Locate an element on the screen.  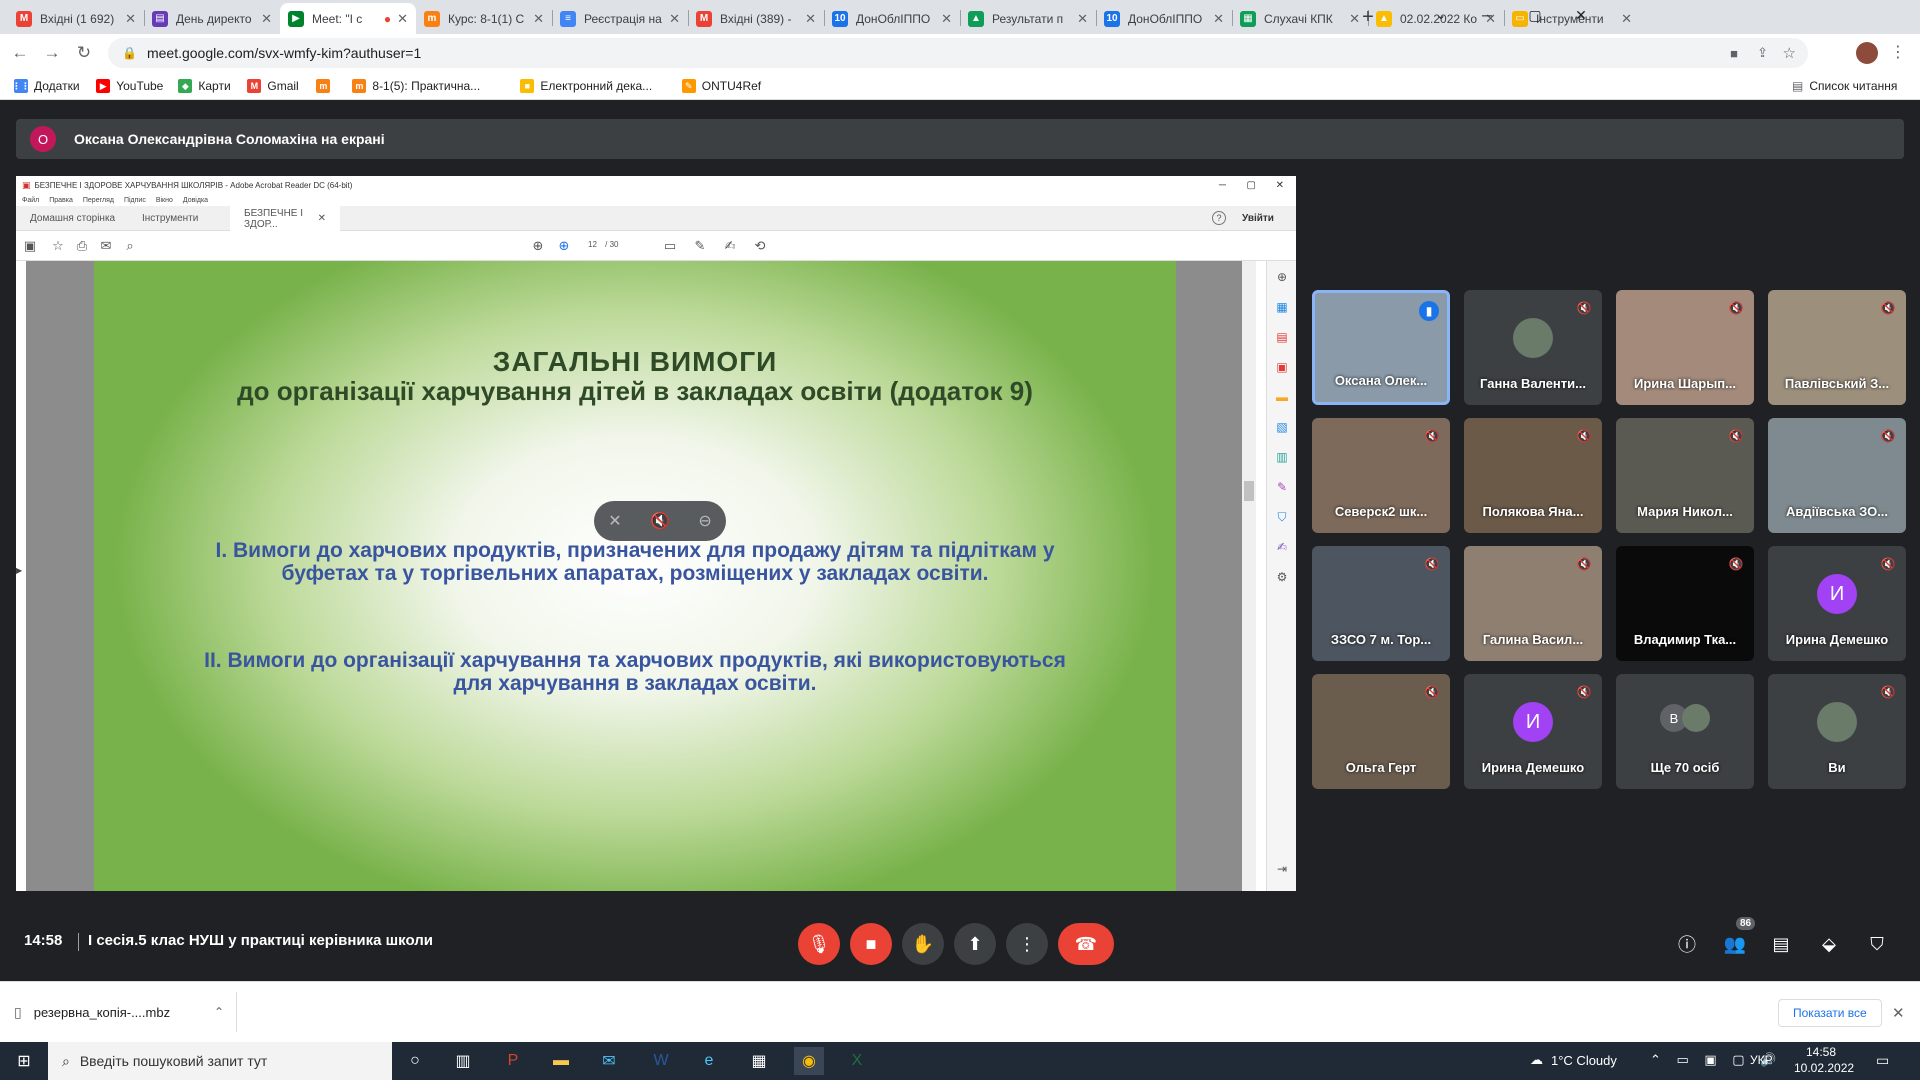
comment-icon: ▭ is located at coordinates (670, 246).